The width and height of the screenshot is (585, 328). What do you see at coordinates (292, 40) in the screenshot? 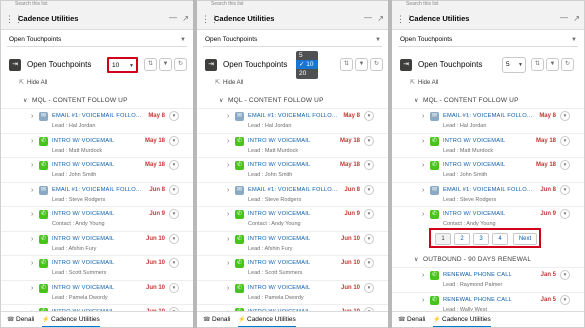
I see `view-select: Open Touchpoints ▼` at bounding box center [292, 40].